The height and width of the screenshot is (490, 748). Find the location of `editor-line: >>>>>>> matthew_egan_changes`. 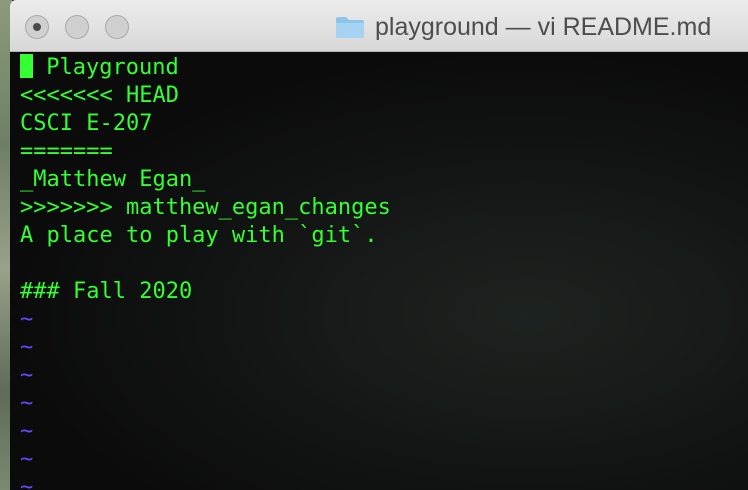

editor-line: >>>>>>> matthew_egan_changes is located at coordinates (384, 208).